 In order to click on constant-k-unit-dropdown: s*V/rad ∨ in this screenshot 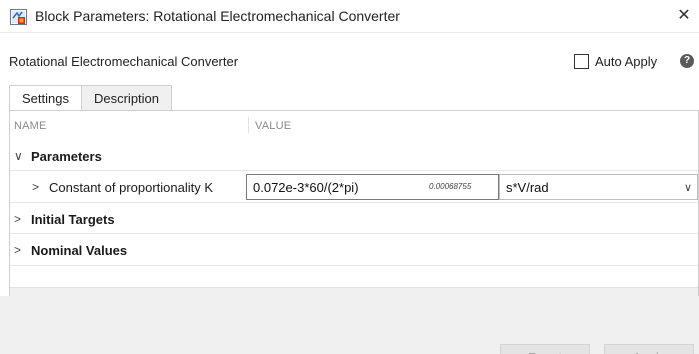, I will do `click(598, 187)`.